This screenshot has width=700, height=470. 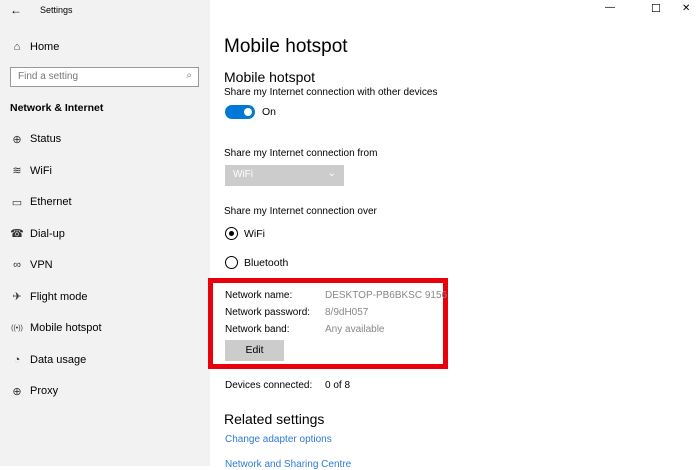 What do you see at coordinates (105, 47) in the screenshot?
I see `sidebar-item-home: ⌂ Home` at bounding box center [105, 47].